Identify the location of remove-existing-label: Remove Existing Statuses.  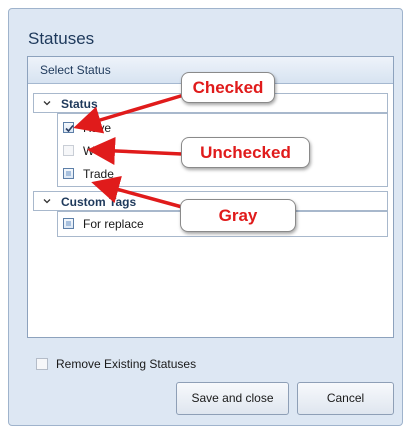
(126, 364).